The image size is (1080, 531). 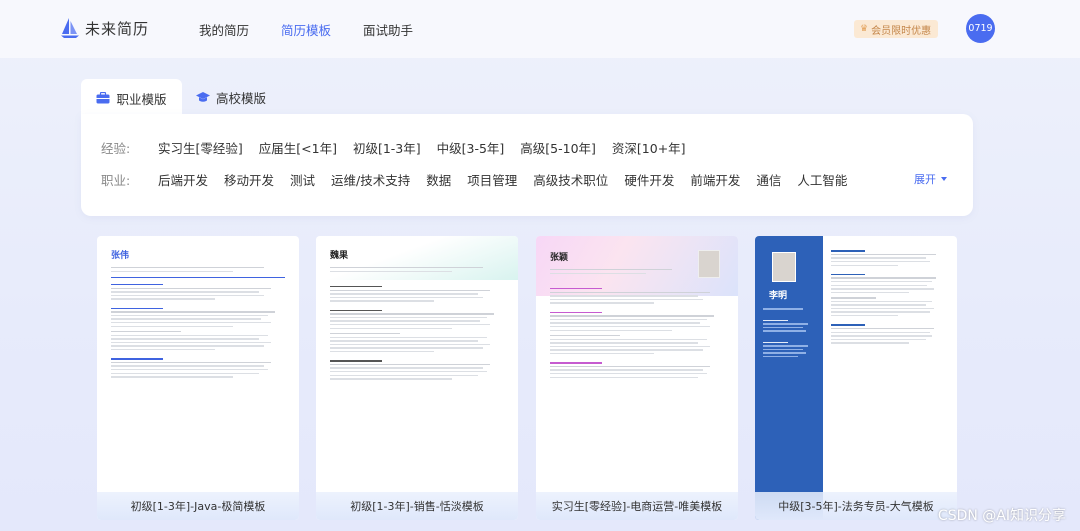 I want to click on template-caption: 初级[1-3年]-Java-极简模板, so click(x=198, y=506).